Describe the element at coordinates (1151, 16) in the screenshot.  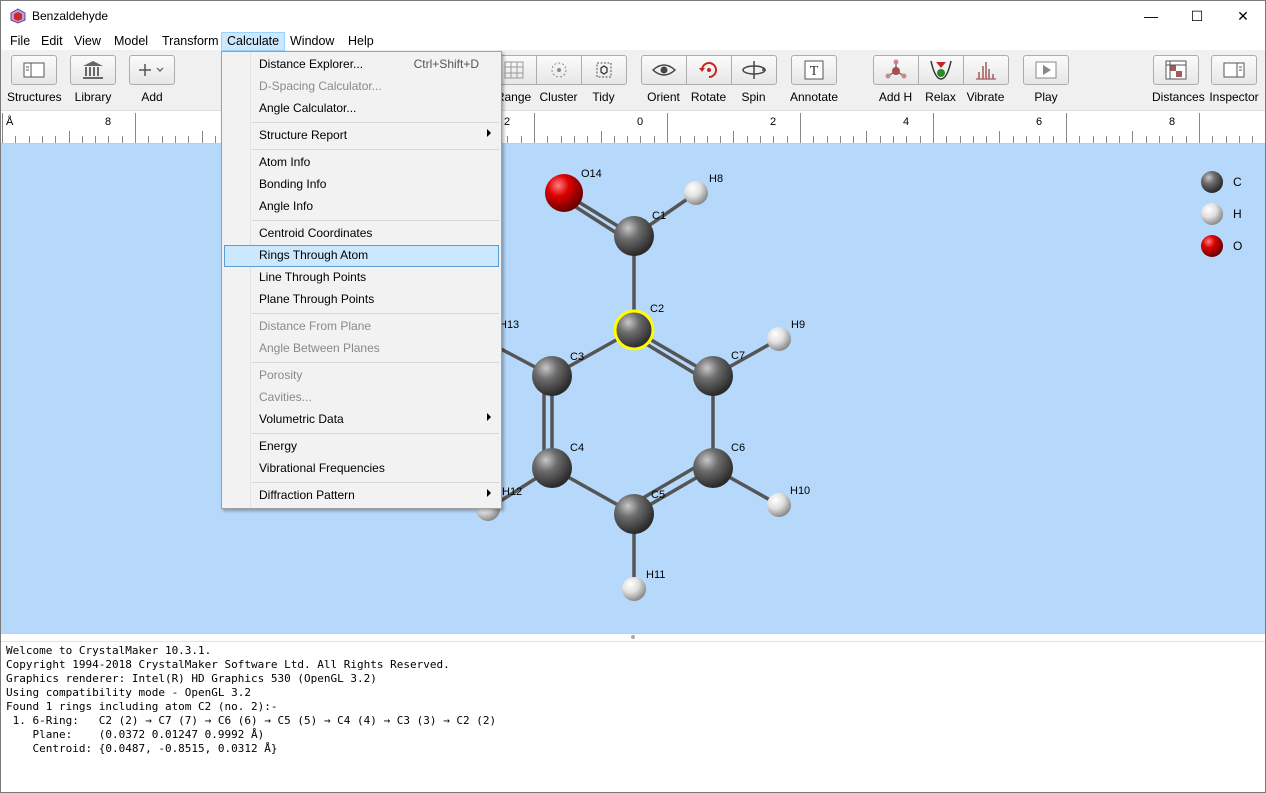
I see `minimize-button: —` at that location.